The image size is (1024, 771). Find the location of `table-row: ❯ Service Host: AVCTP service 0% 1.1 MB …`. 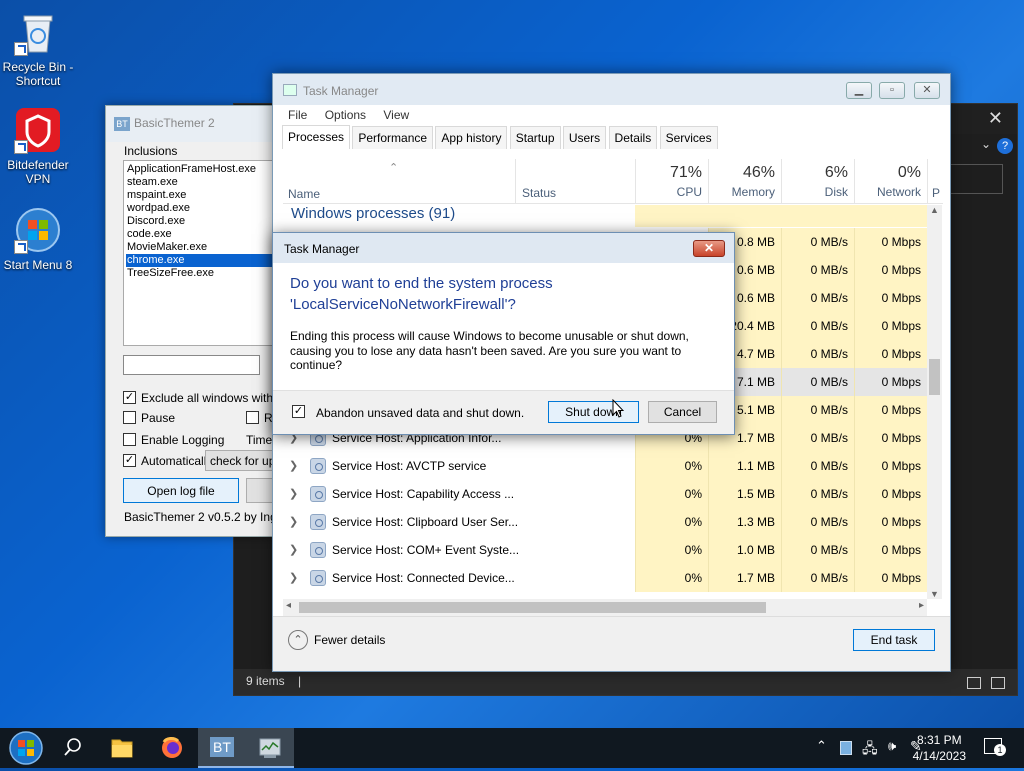

table-row: ❯ Service Host: AVCTP service 0% 1.1 MB … is located at coordinates (605, 466).